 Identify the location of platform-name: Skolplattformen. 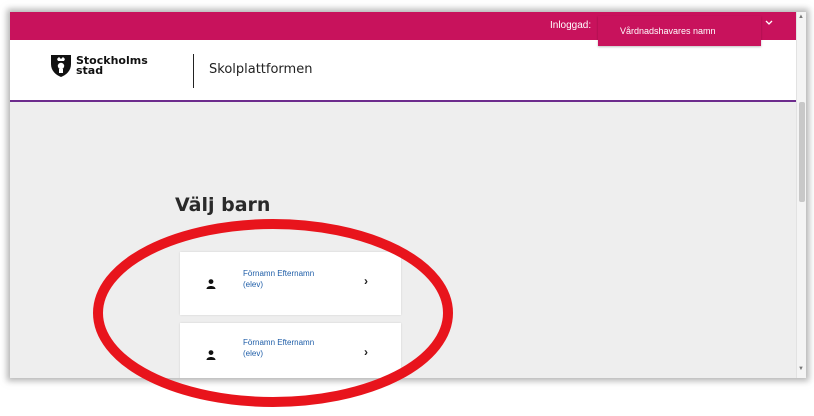
(260, 69).